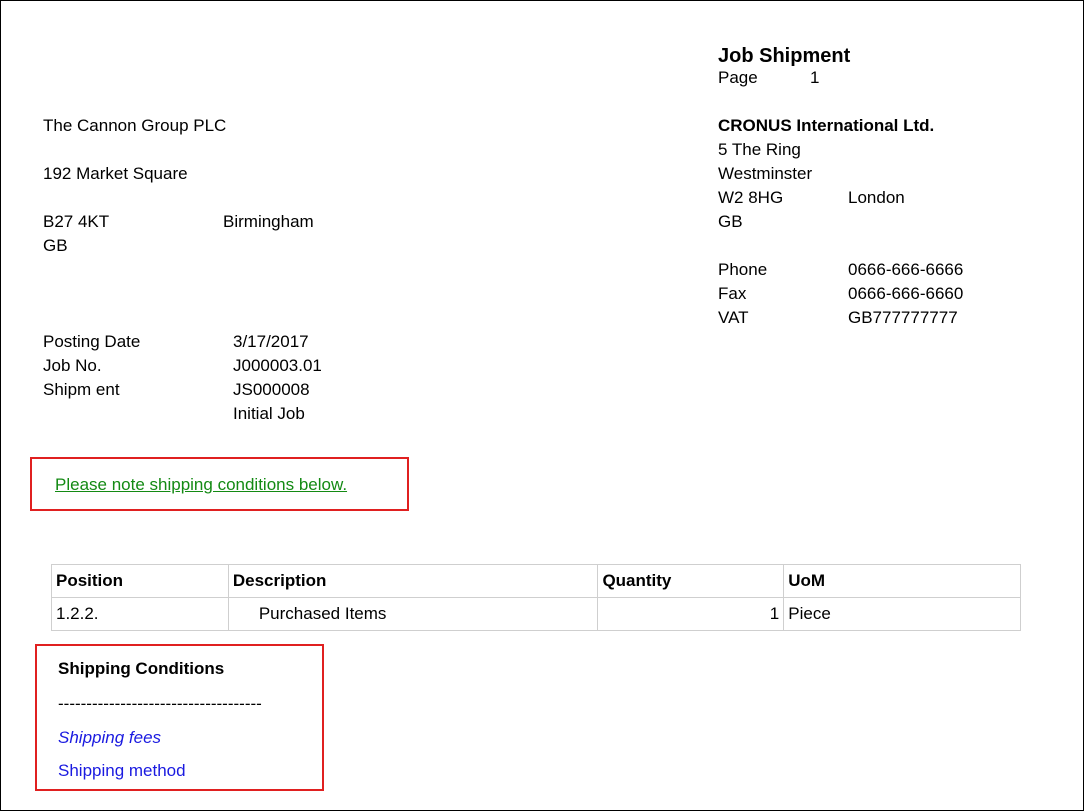 This screenshot has width=1084, height=811. I want to click on shipping-fees-link: Shipping fees, so click(109, 738).